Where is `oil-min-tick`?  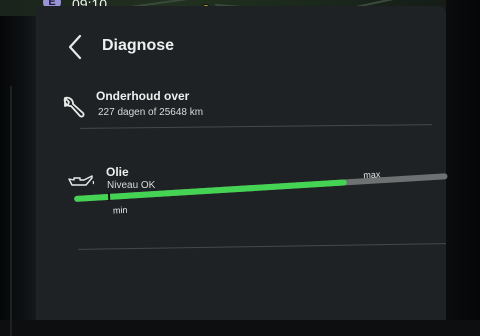 oil-min-tick is located at coordinates (109, 196).